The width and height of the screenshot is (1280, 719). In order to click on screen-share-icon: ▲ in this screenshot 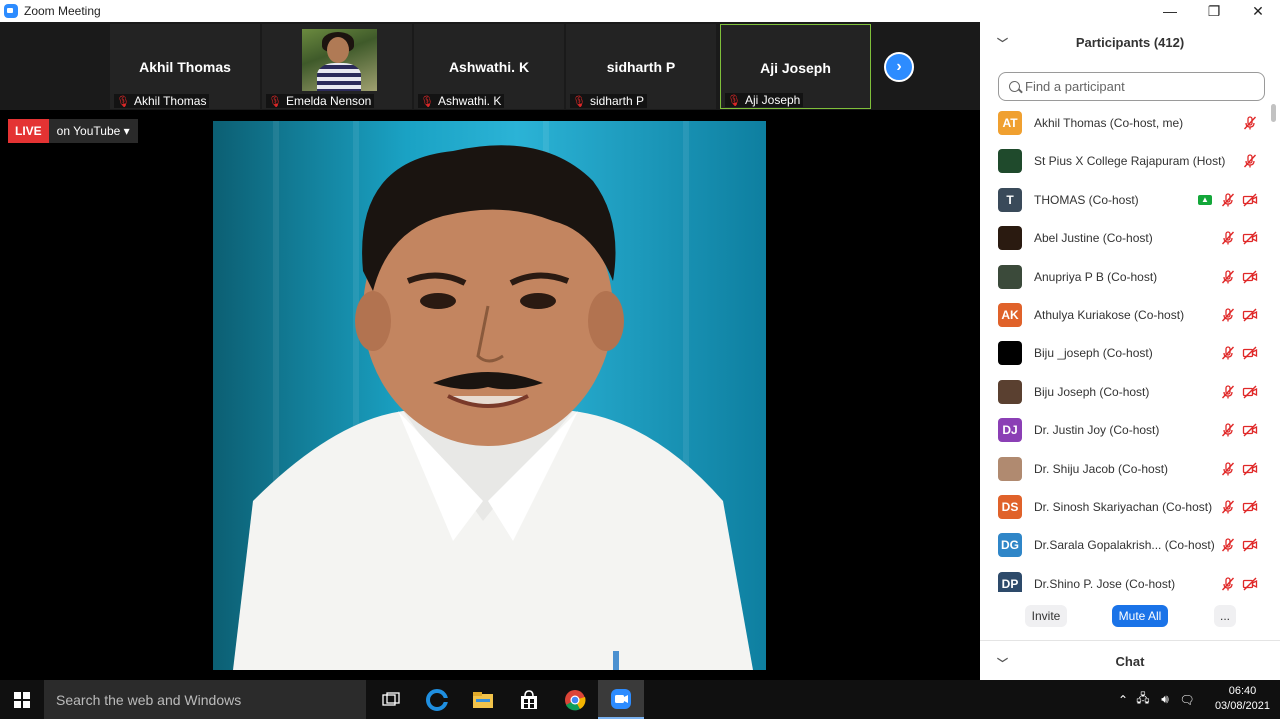, I will do `click(1205, 199)`.